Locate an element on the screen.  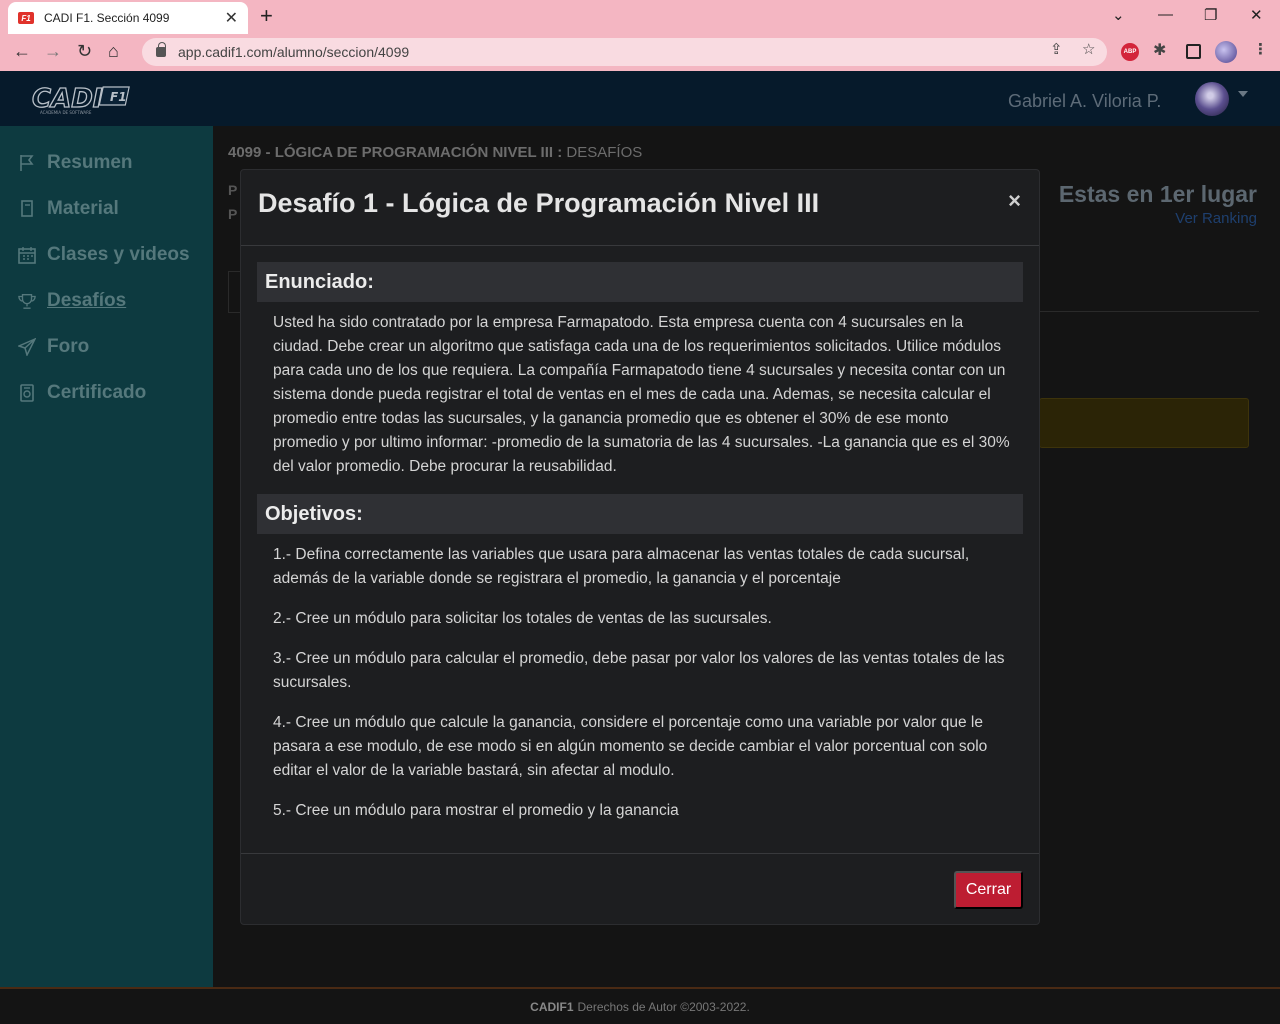
restore-icon: ❐ is located at coordinates (1210, 15).